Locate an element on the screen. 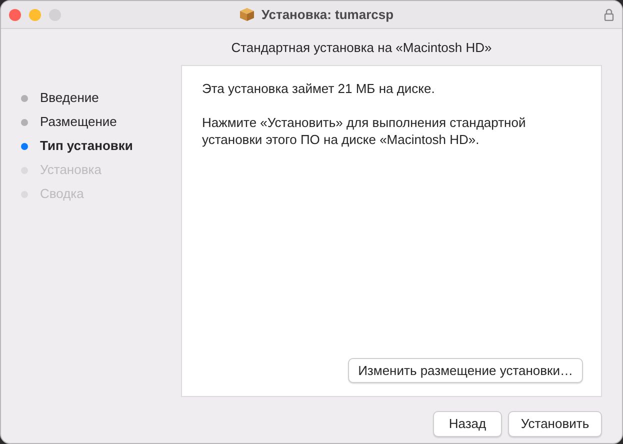  package-icon is located at coordinates (247, 14).